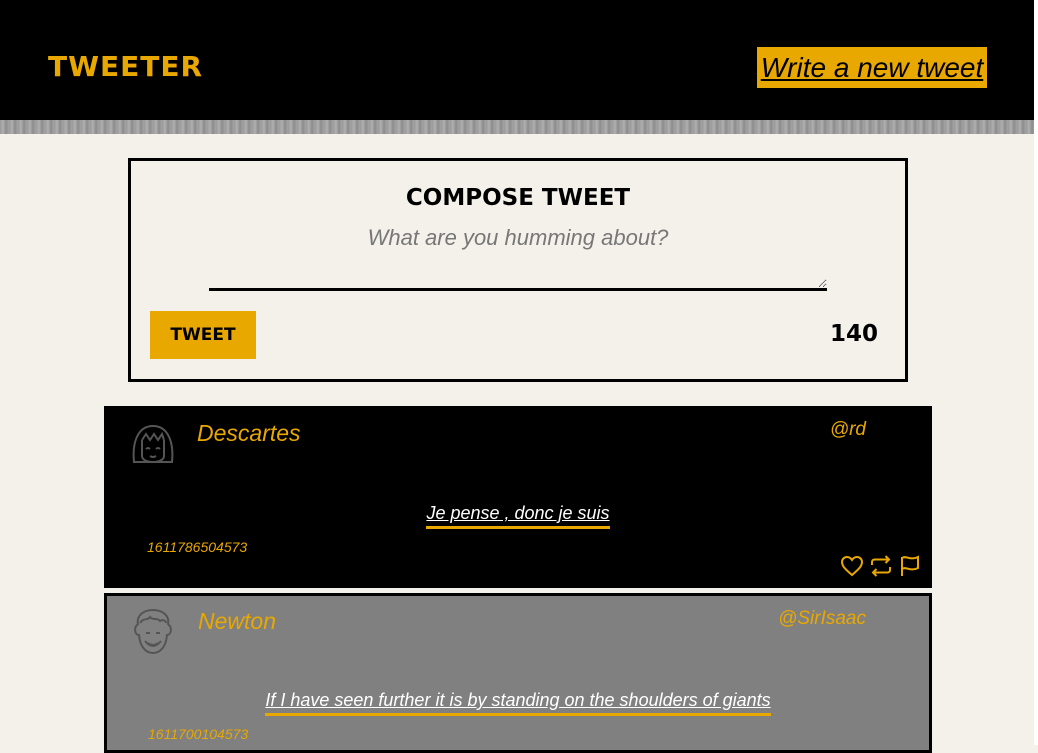 The width and height of the screenshot is (1038, 753). I want to click on heart-icon, so click(852, 566).